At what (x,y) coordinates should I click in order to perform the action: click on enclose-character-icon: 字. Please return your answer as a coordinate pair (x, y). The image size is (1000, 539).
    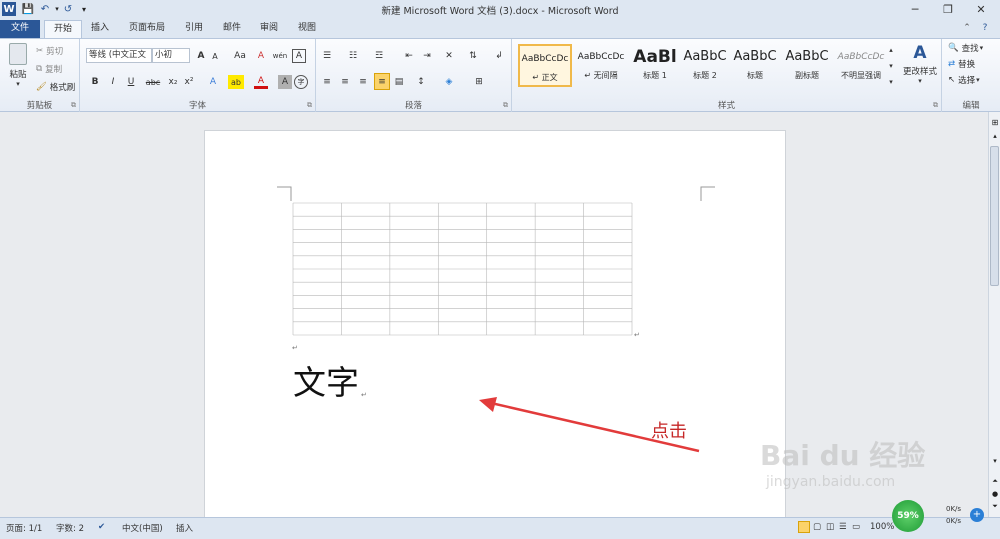
    Looking at the image, I should click on (301, 82).